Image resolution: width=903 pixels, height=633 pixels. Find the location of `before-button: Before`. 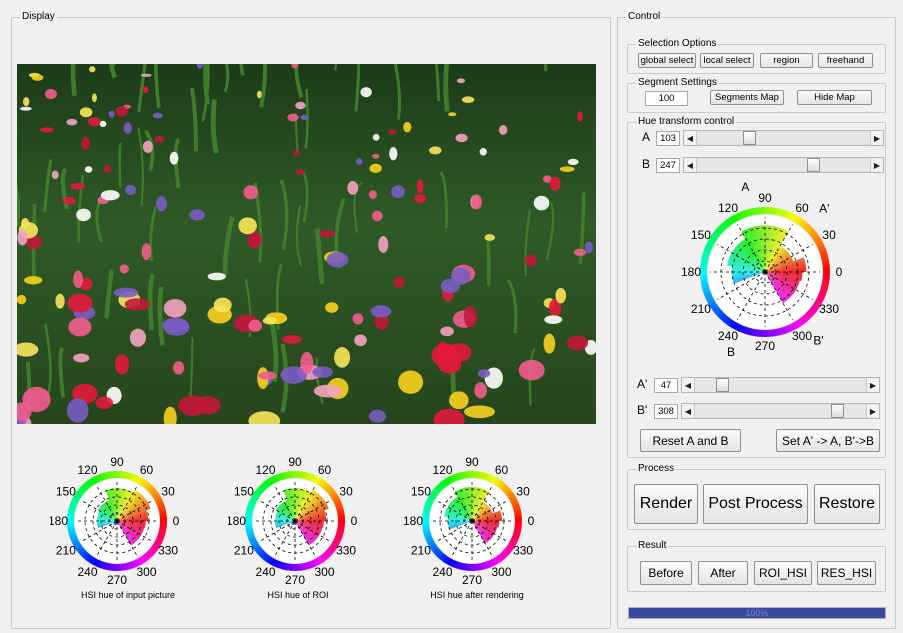

before-button: Before is located at coordinates (666, 573).